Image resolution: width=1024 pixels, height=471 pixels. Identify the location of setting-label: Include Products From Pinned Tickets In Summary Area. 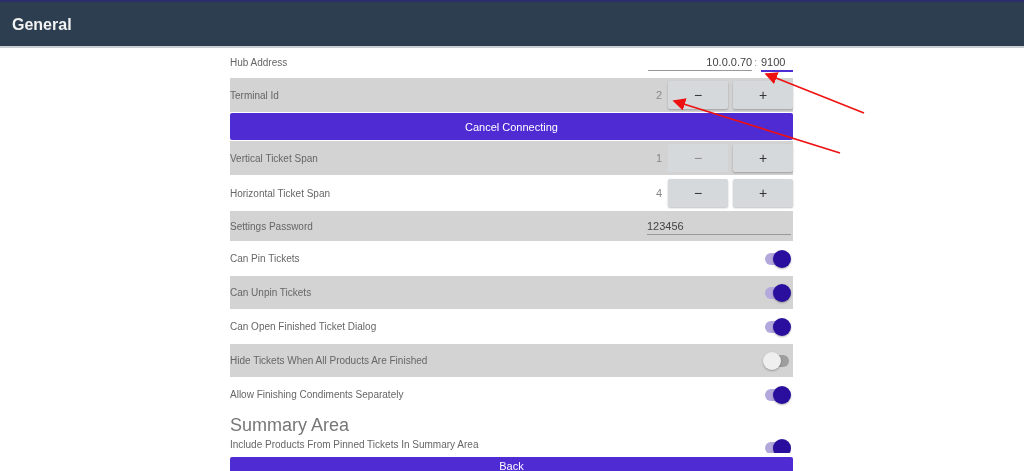
(355, 445).